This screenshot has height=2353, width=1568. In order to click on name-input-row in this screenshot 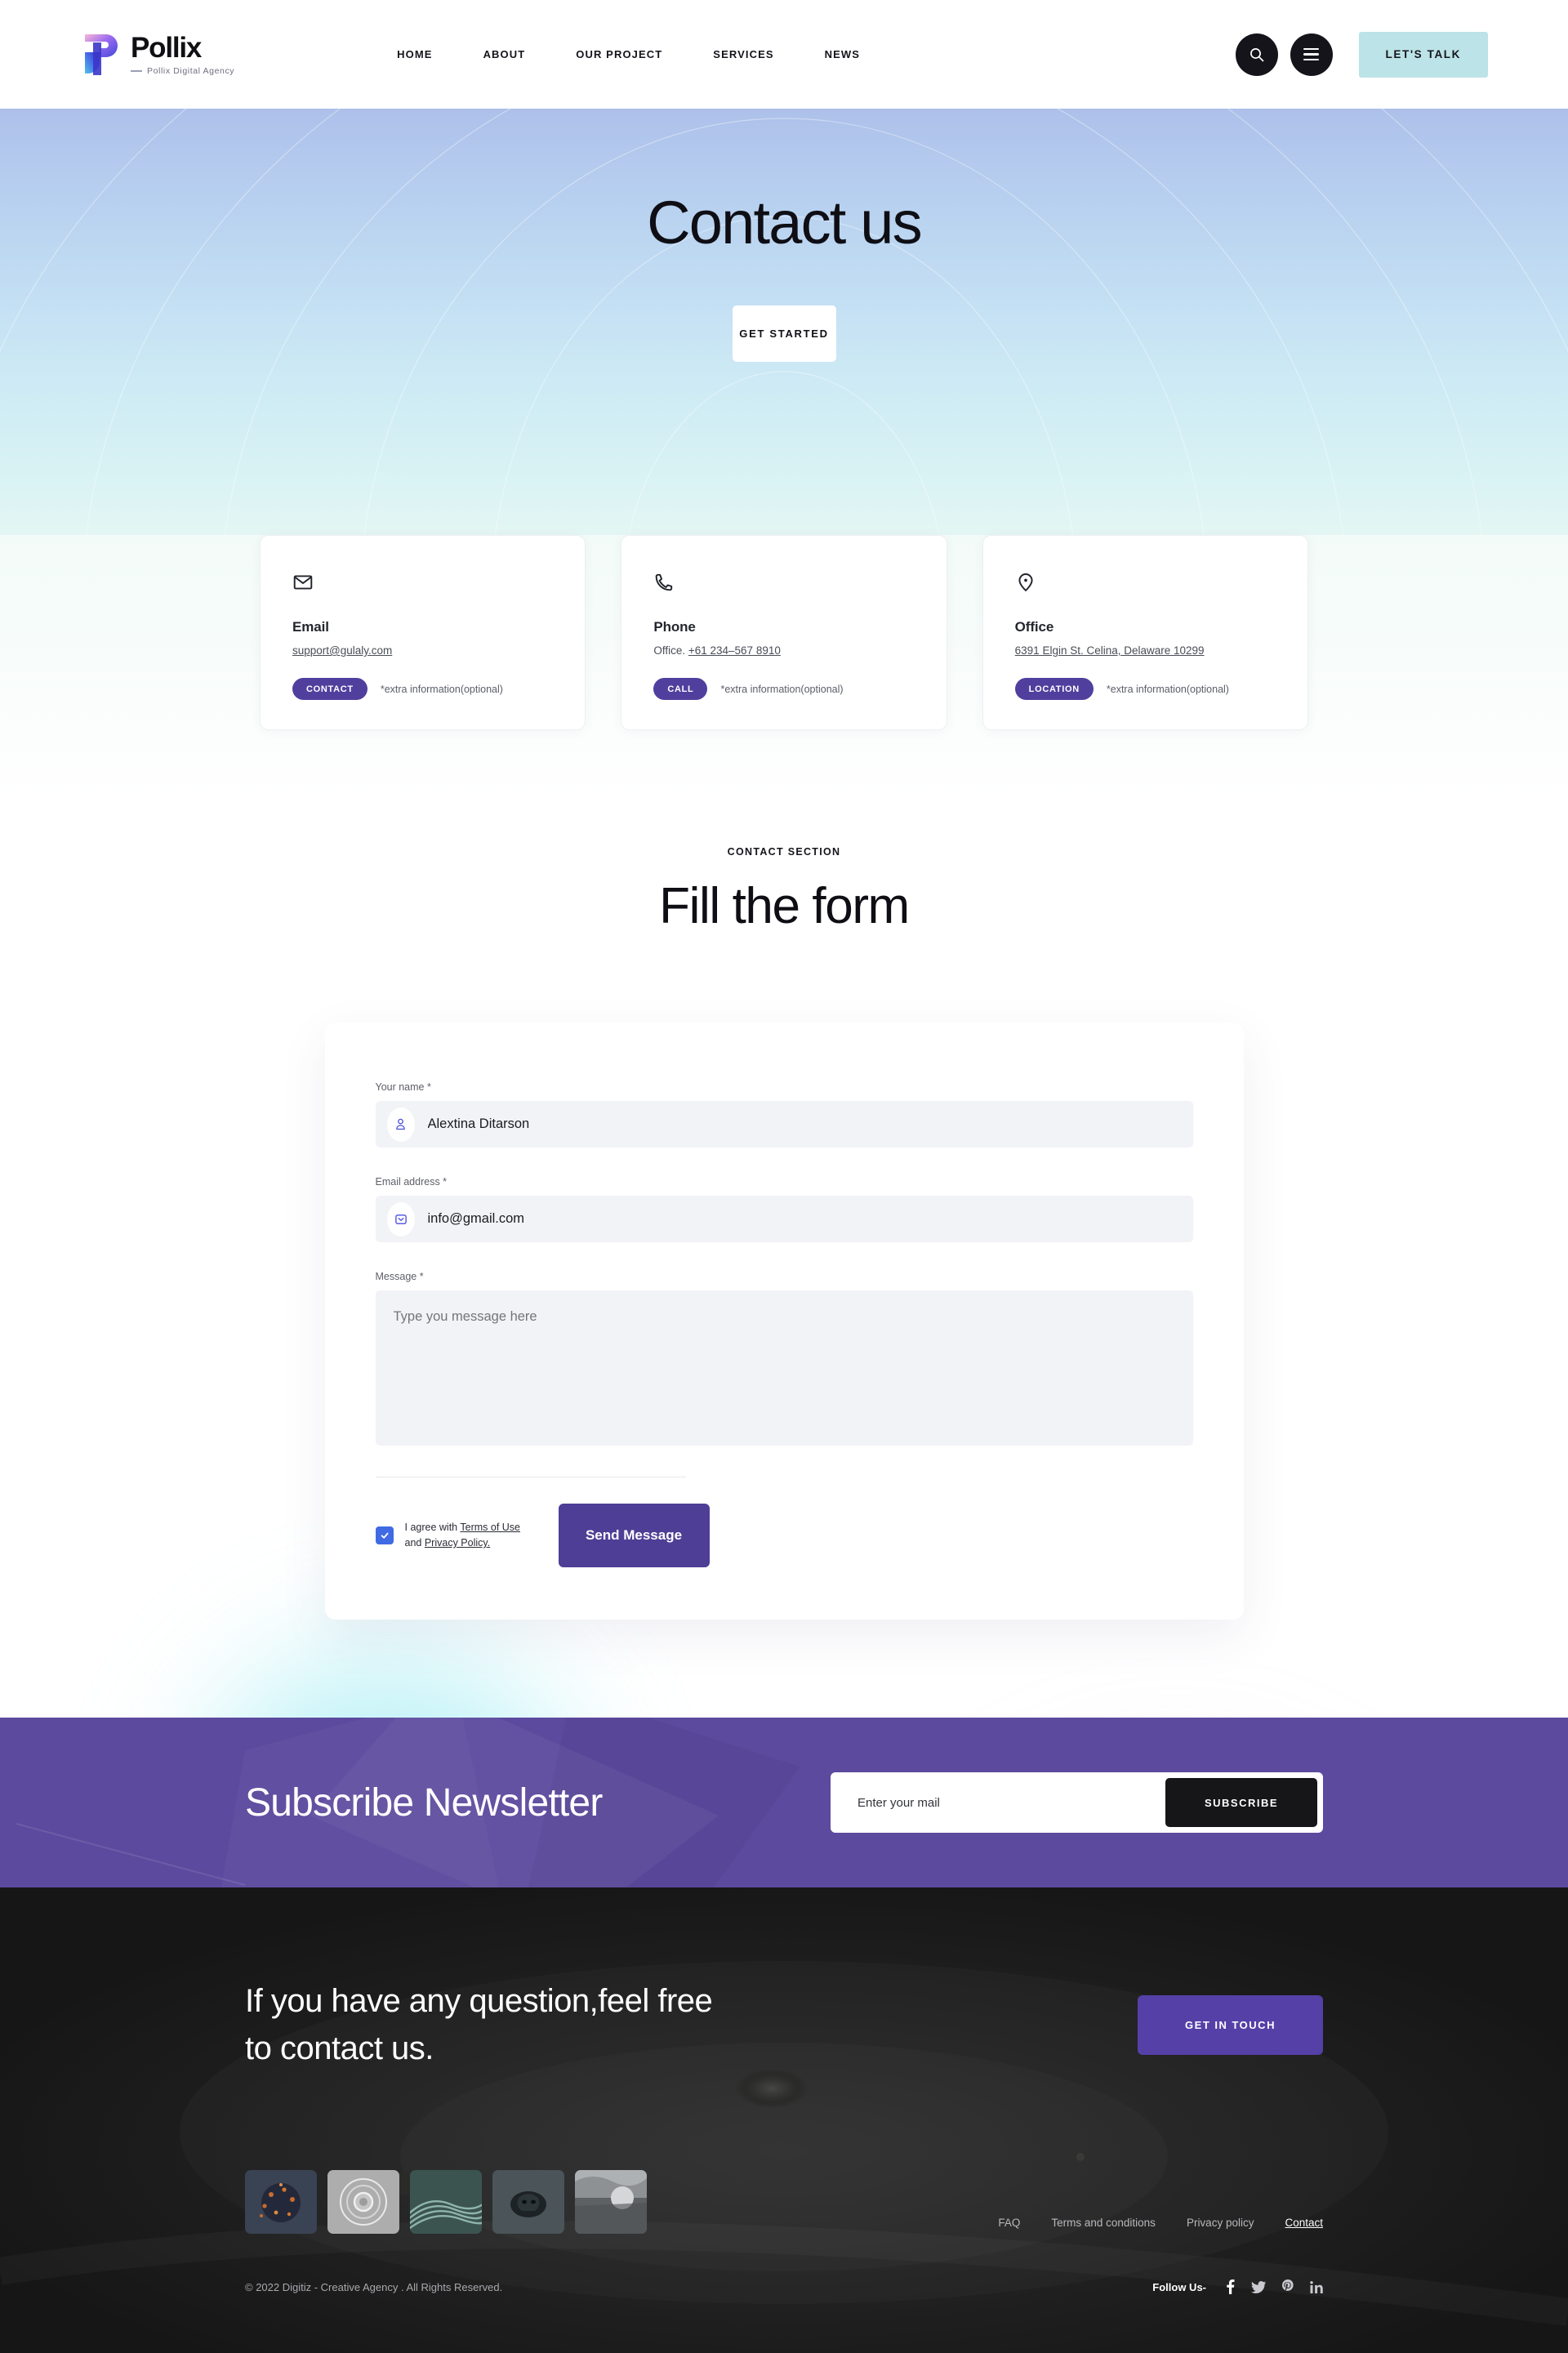, I will do `click(784, 1124)`.